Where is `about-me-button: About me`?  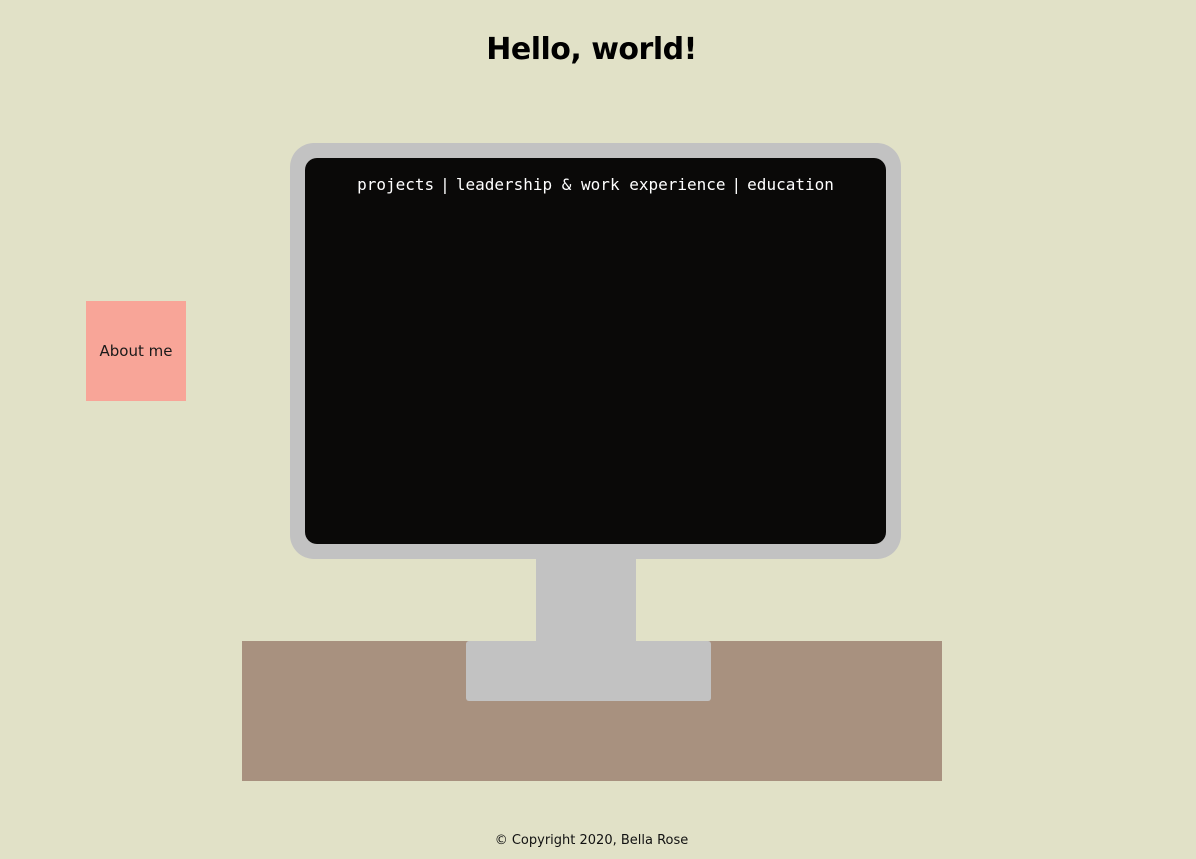
about-me-button: About me is located at coordinates (136, 351).